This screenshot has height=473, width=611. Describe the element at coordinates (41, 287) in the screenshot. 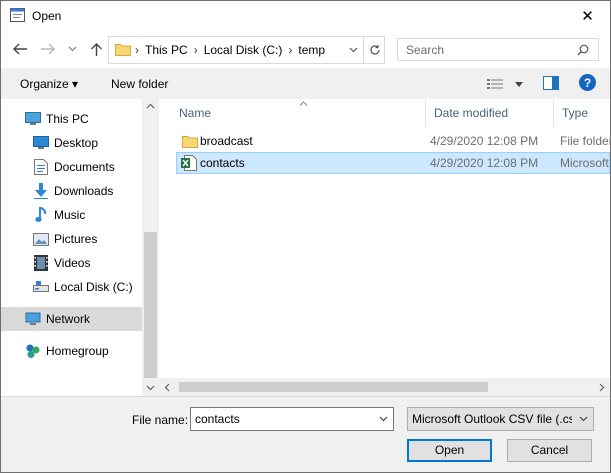

I see `disk-icon` at that location.